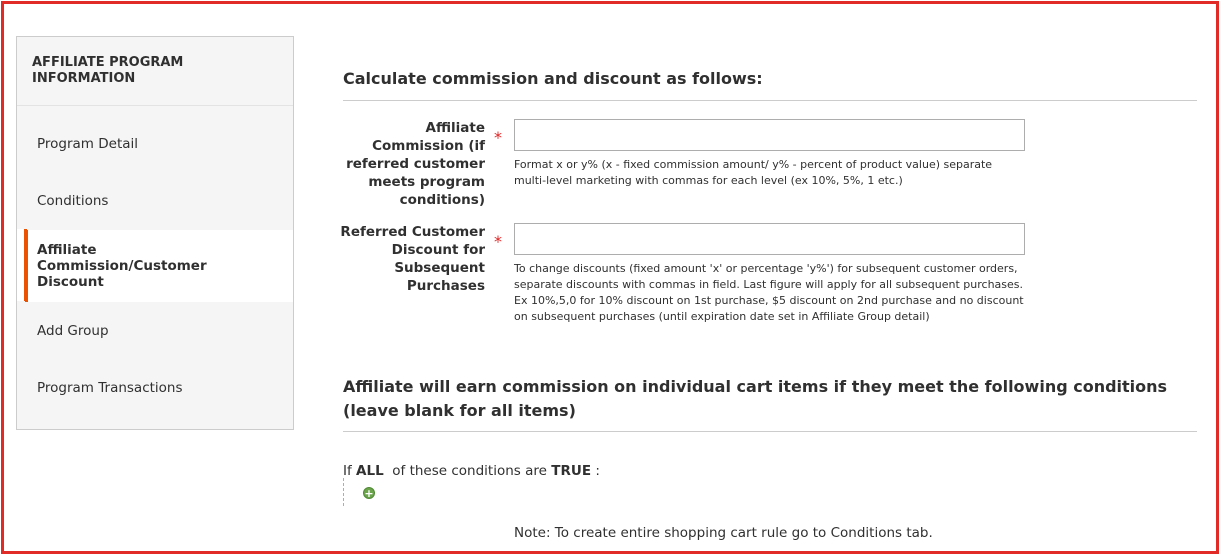  I want to click on conditions-statement: If ALL of these conditions are TRUE :, so click(471, 471).